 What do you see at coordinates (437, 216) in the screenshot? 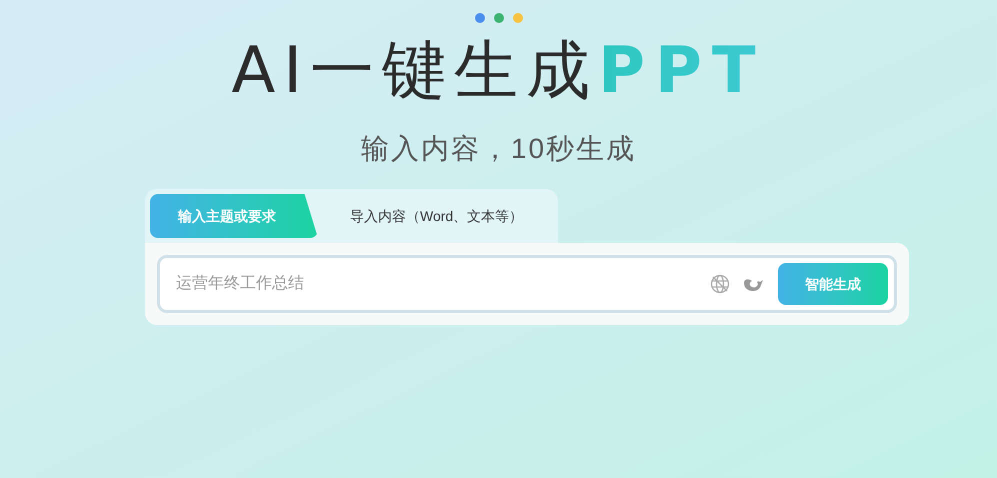
I see `tab: 导入内容（Word、文本等）` at bounding box center [437, 216].